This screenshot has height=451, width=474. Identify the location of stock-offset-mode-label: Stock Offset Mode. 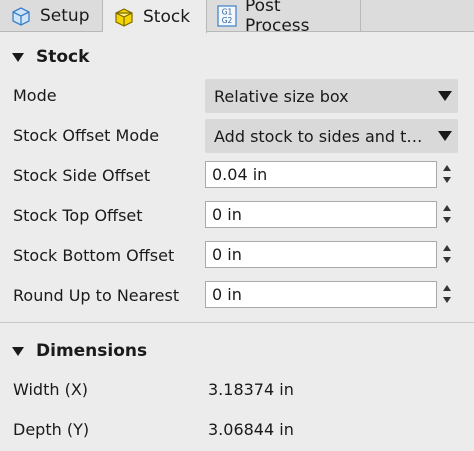
(86, 135).